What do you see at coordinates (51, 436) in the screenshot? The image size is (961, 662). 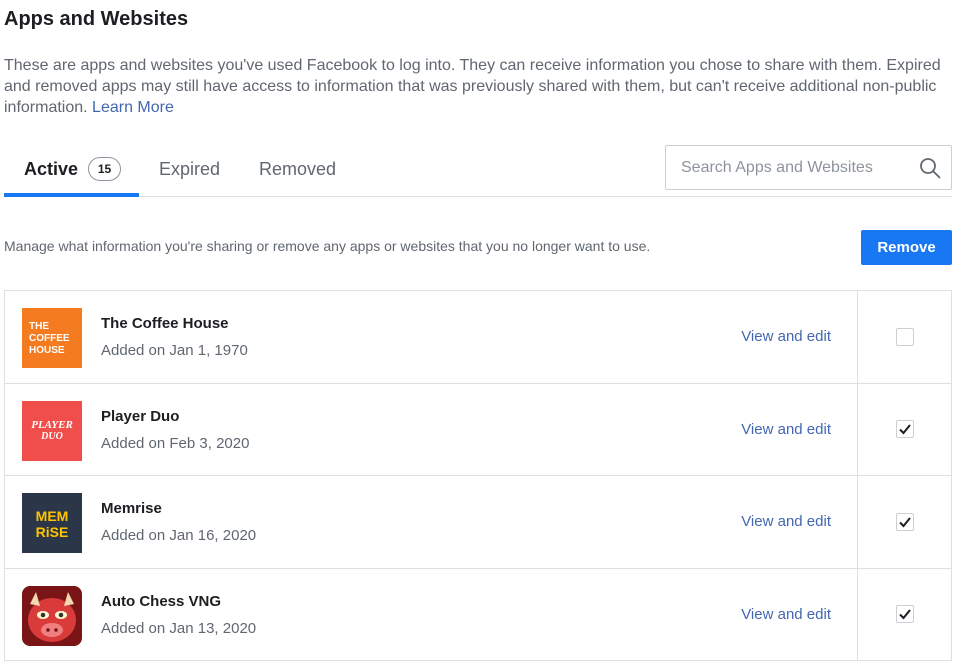 I see `player-duo-logo-line-2: DUO` at bounding box center [51, 436].